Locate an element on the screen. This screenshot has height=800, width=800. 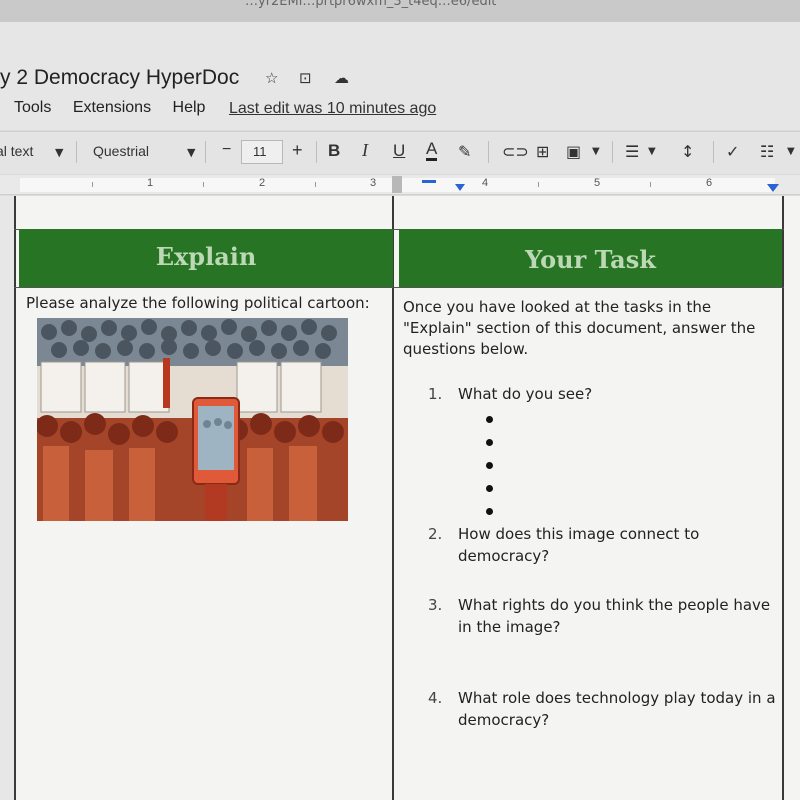
question-number: 3. is located at coordinates (435, 605).